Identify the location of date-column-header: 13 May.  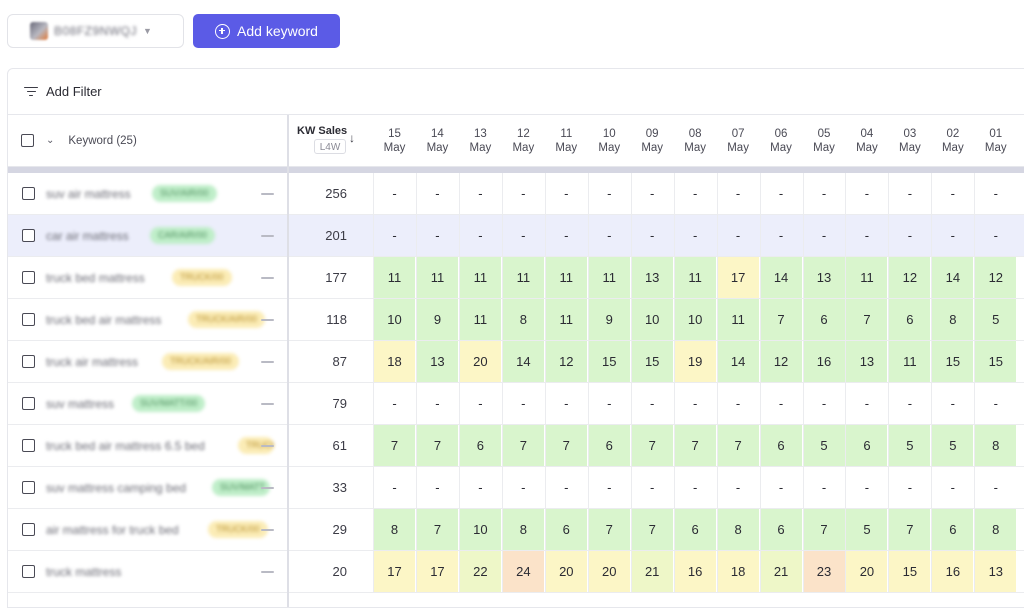
(480, 141).